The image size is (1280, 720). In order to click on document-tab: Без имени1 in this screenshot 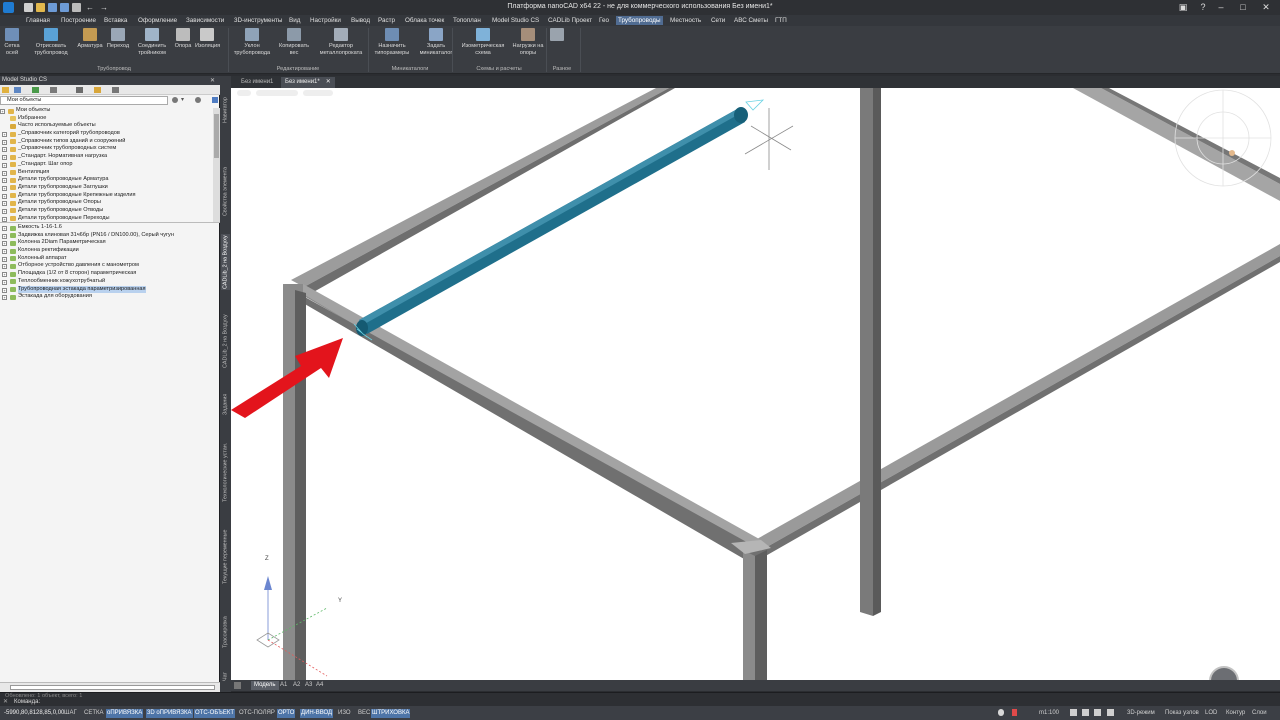, I will do `click(257, 82)`.